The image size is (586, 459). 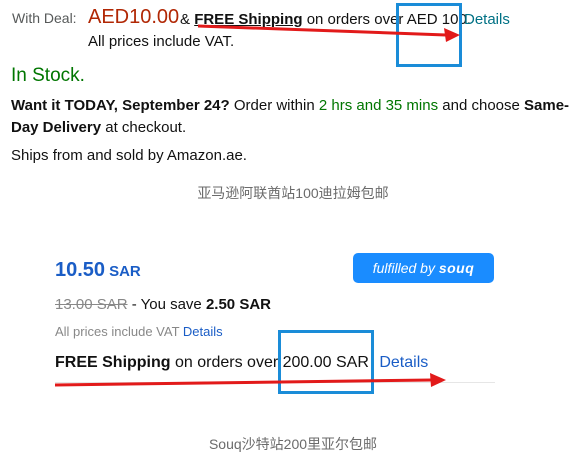 What do you see at coordinates (250, 380) in the screenshot?
I see `arrow-souq` at bounding box center [250, 380].